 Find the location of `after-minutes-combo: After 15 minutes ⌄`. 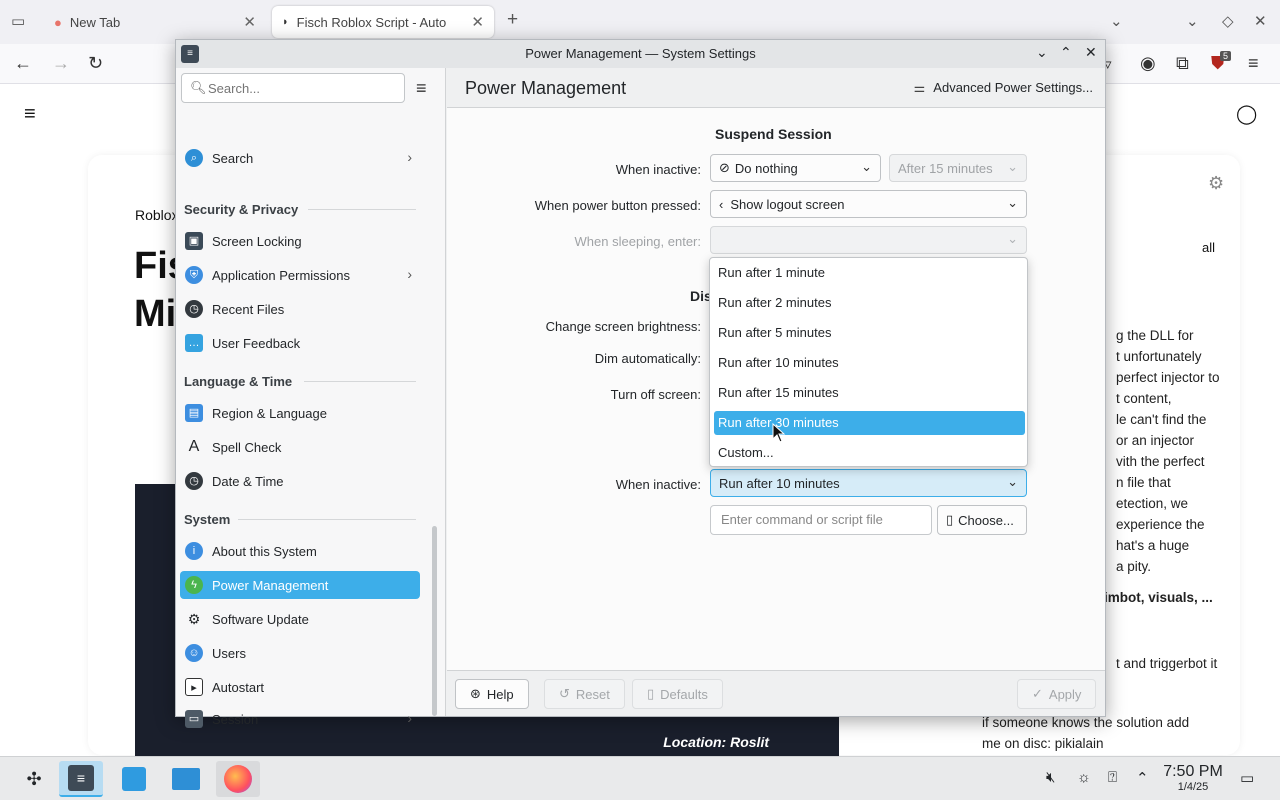

after-minutes-combo: After 15 minutes ⌄ is located at coordinates (958, 168).